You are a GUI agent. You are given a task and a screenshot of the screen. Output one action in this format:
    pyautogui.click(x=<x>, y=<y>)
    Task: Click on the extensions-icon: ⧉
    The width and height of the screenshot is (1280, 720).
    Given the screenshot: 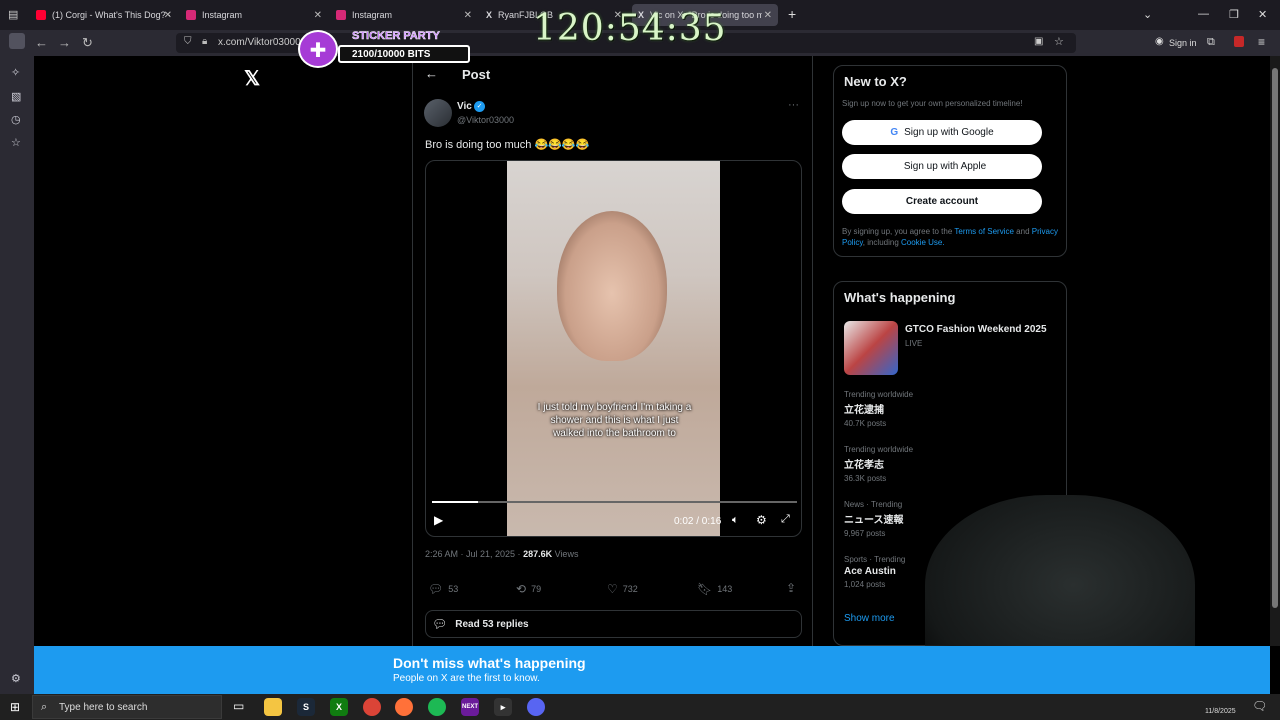 What is the action you would take?
    pyautogui.click(x=1211, y=42)
    